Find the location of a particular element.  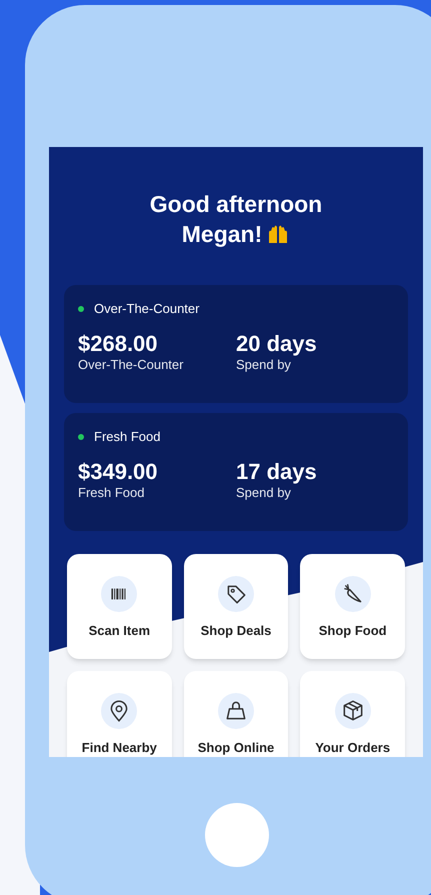

action-label: Shop Online is located at coordinates (236, 748).